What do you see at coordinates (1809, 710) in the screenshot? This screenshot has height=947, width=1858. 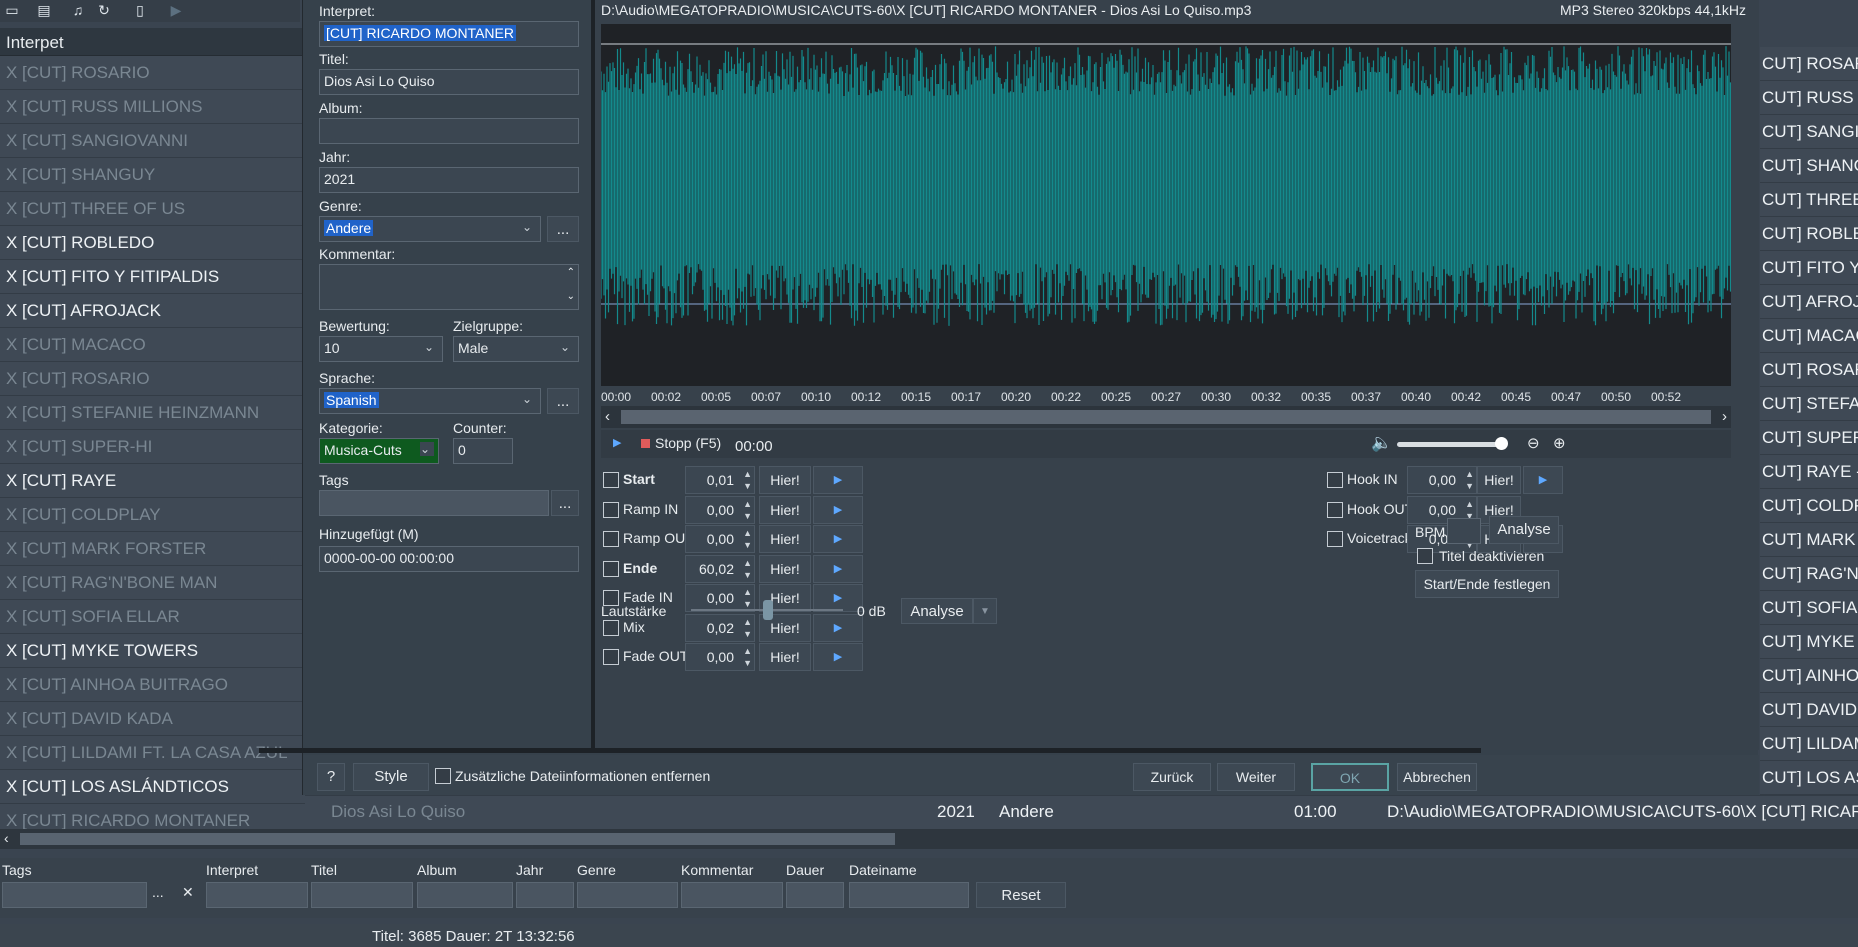 I see `list-item: CUT] DAVID` at bounding box center [1809, 710].